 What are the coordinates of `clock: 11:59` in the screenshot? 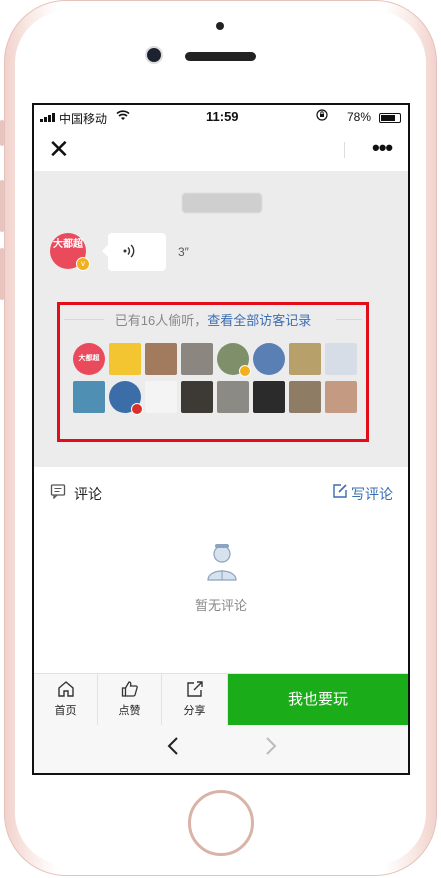 It's located at (222, 116).